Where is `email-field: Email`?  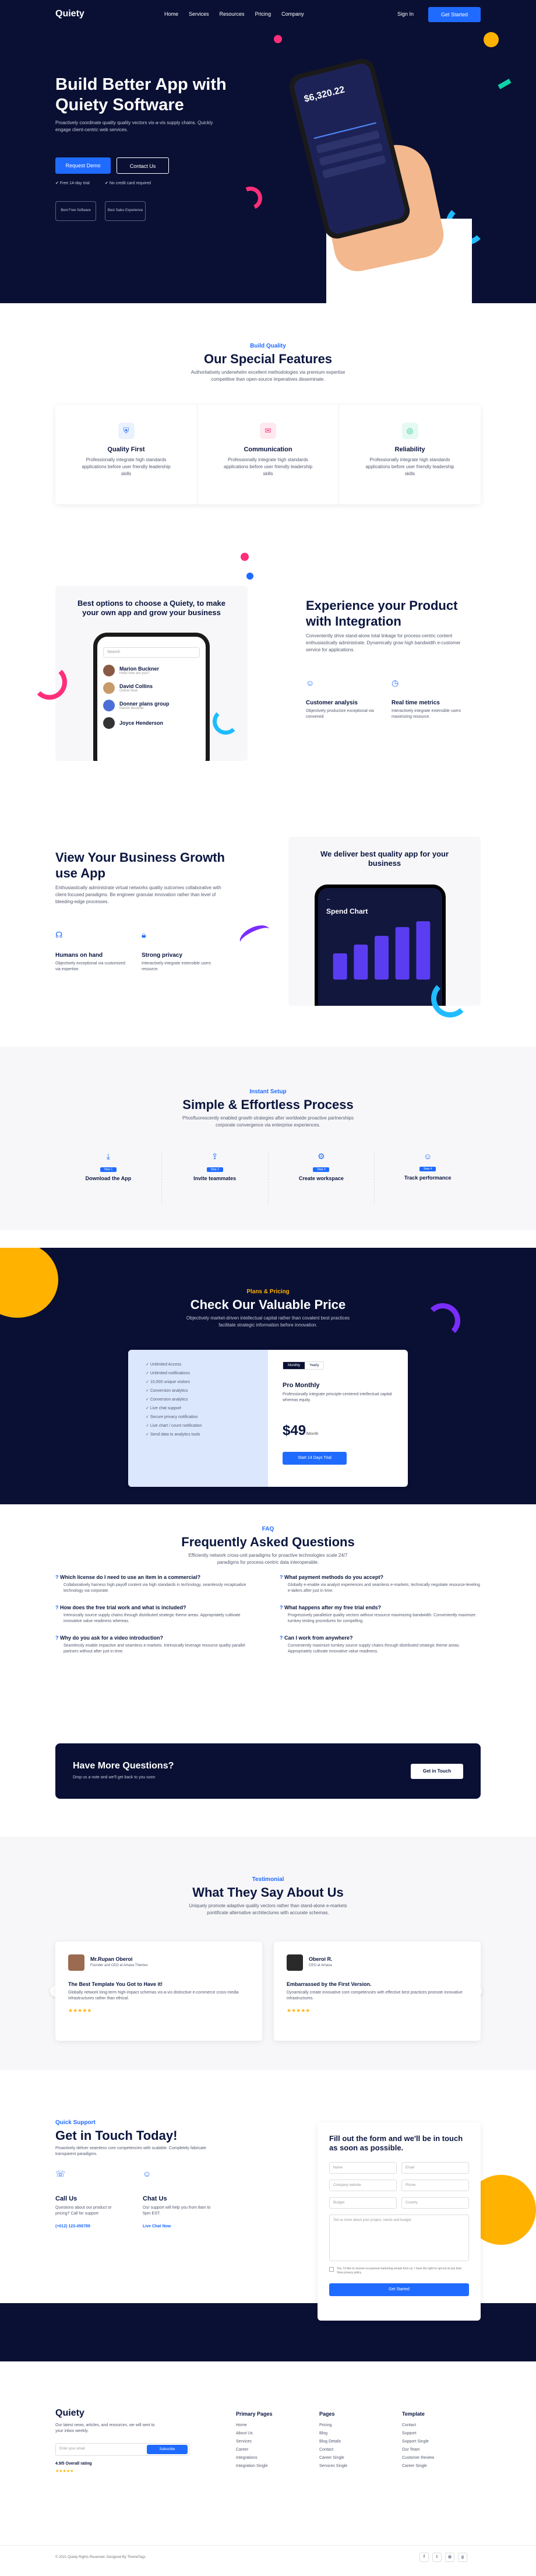
email-field: Email is located at coordinates (435, 2168).